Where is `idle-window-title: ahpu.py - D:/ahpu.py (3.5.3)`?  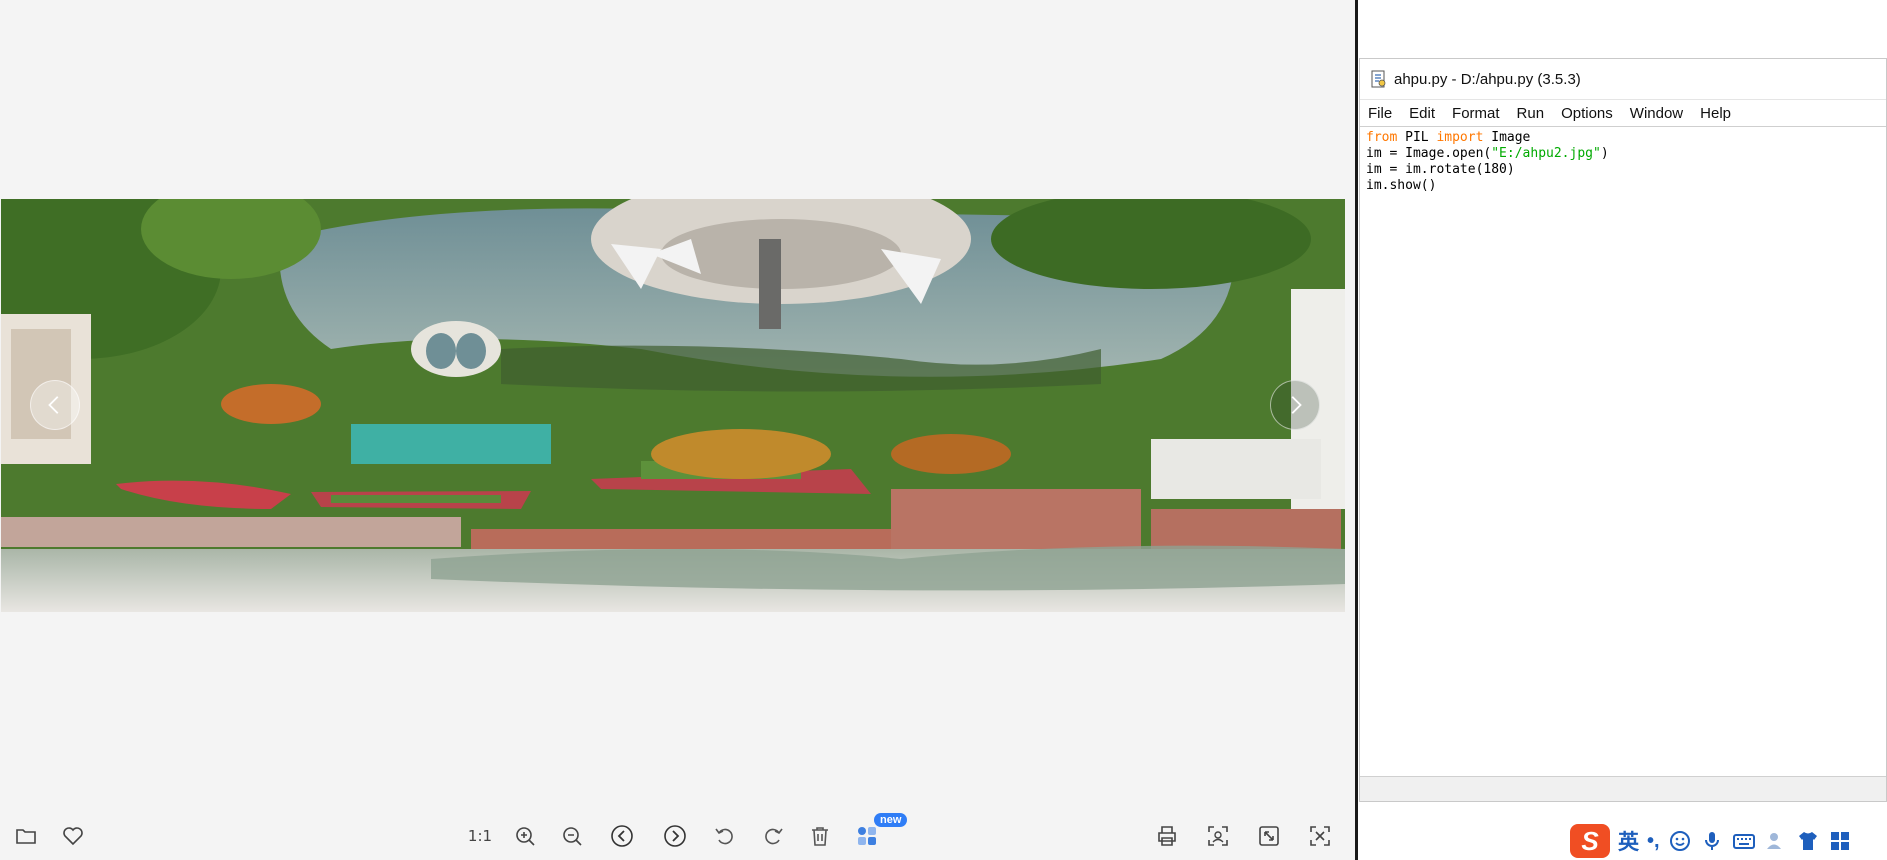
idle-window-title: ahpu.py - D:/ahpu.py (3.5.3) is located at coordinates (1487, 79).